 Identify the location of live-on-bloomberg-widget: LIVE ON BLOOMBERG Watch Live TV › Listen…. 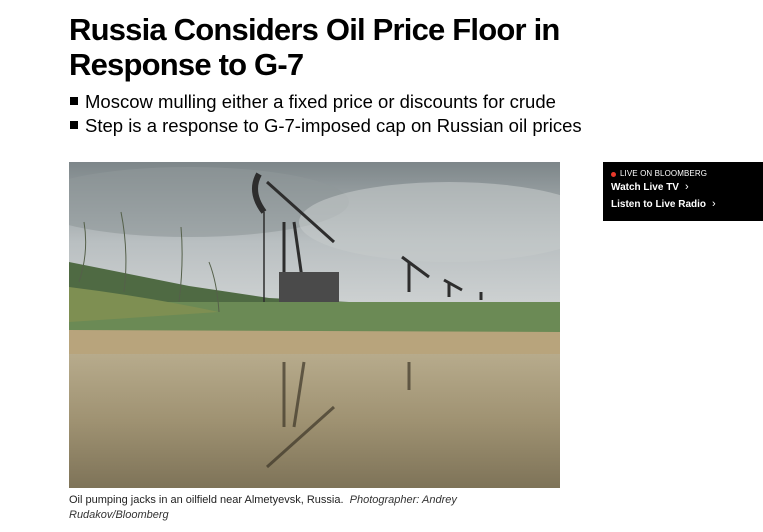
(683, 191).